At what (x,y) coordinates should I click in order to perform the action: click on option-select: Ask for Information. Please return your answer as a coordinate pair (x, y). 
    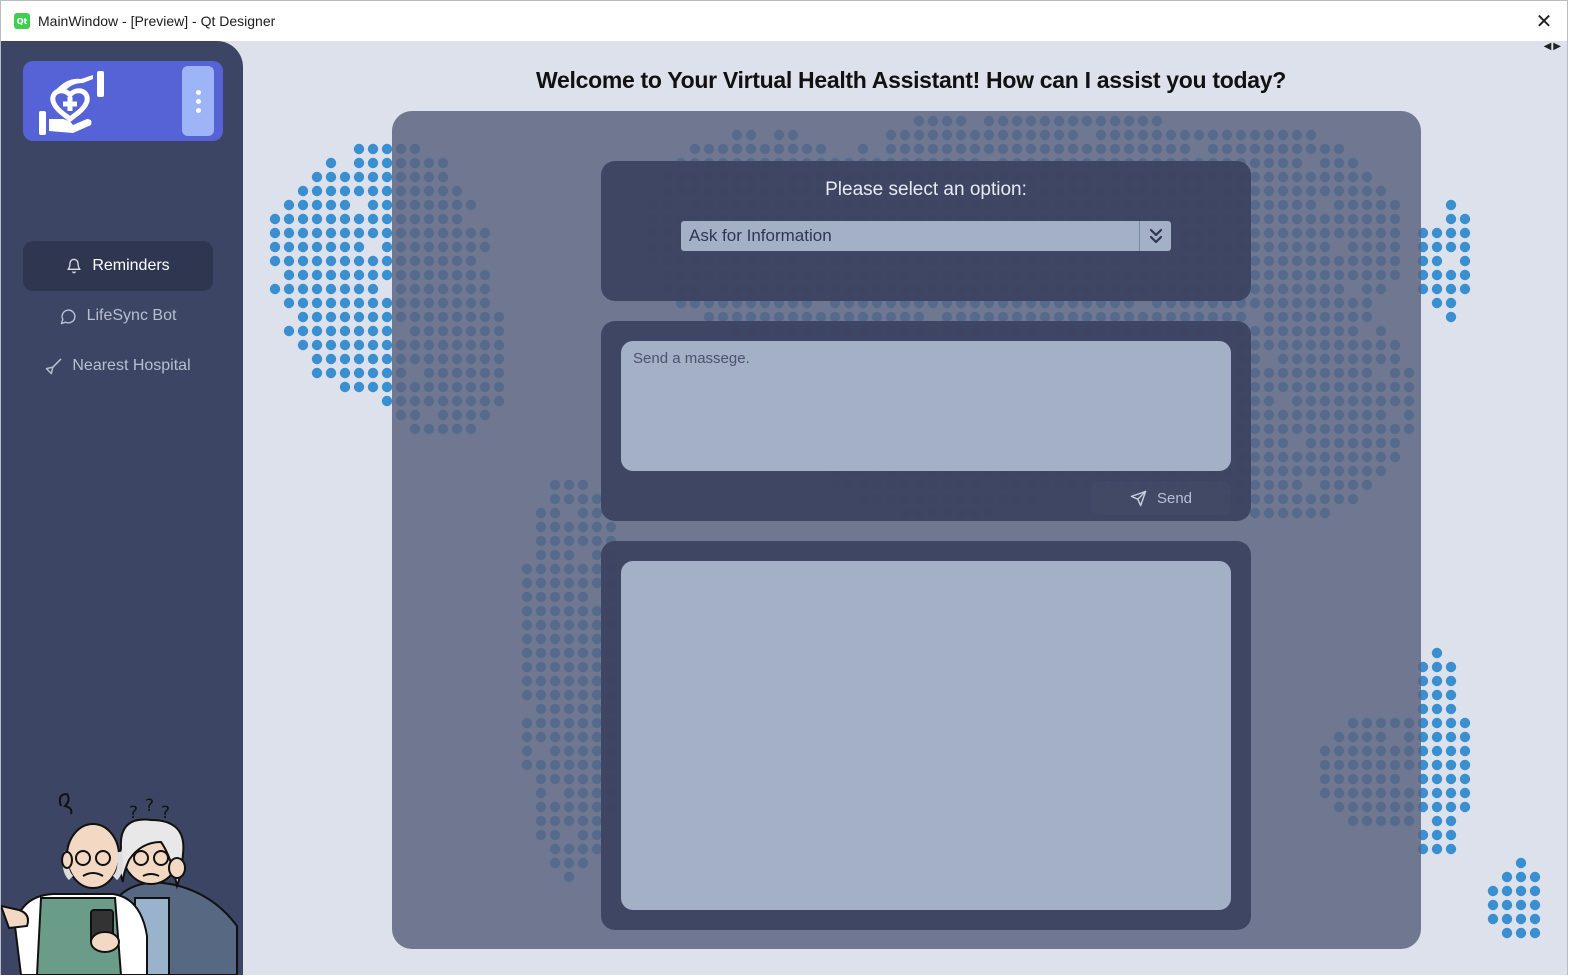
    Looking at the image, I should click on (926, 236).